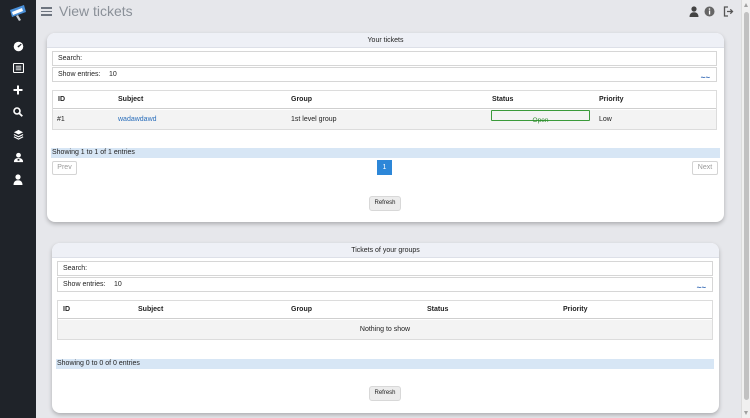 Image resolution: width=750 pixels, height=418 pixels. Describe the element at coordinates (384, 119) in the screenshot. I see `table-row: #1 wadawdawd 1st level group Open Low` at that location.